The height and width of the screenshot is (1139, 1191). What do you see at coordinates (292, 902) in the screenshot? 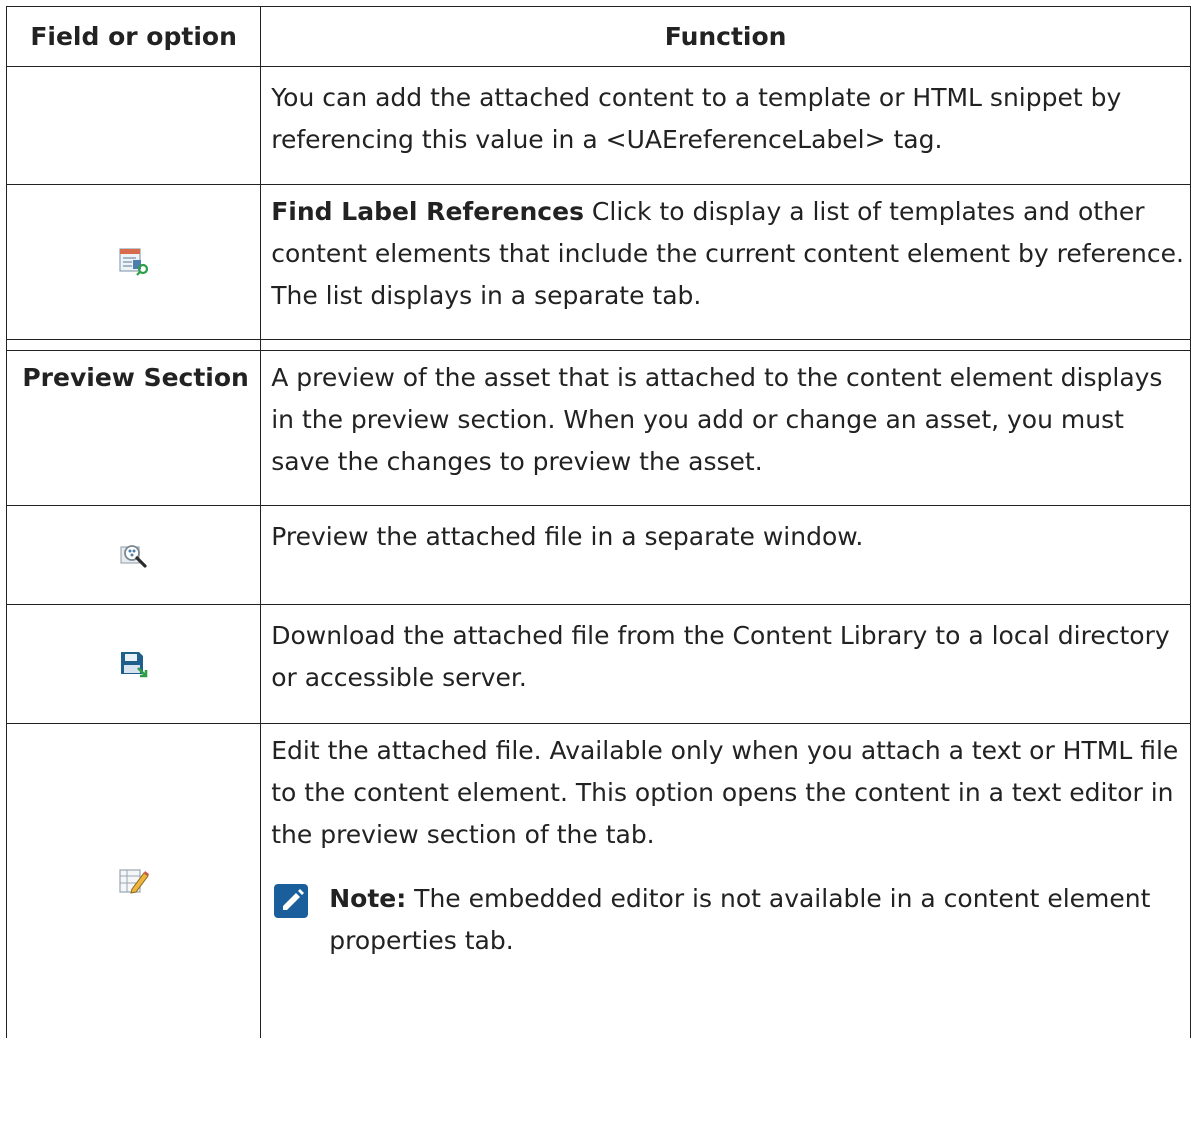
I see `pencil-note-icon` at bounding box center [292, 902].